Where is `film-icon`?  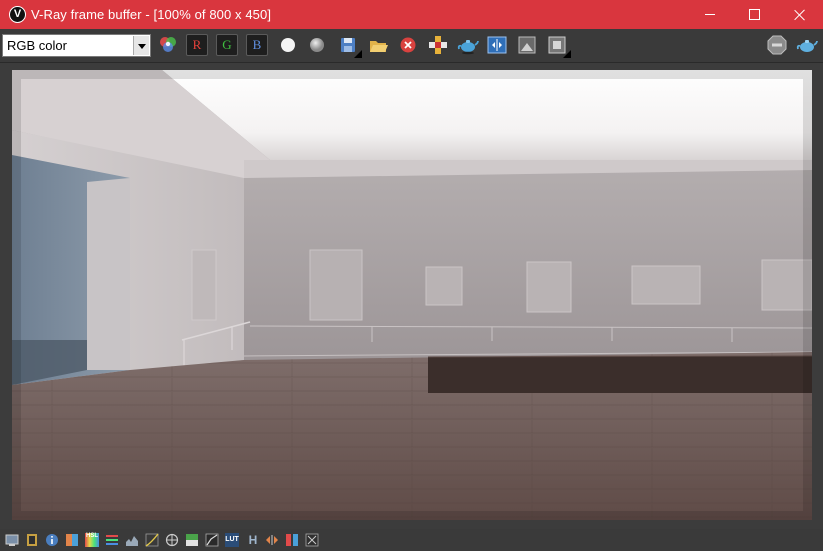 film-icon is located at coordinates (32, 540).